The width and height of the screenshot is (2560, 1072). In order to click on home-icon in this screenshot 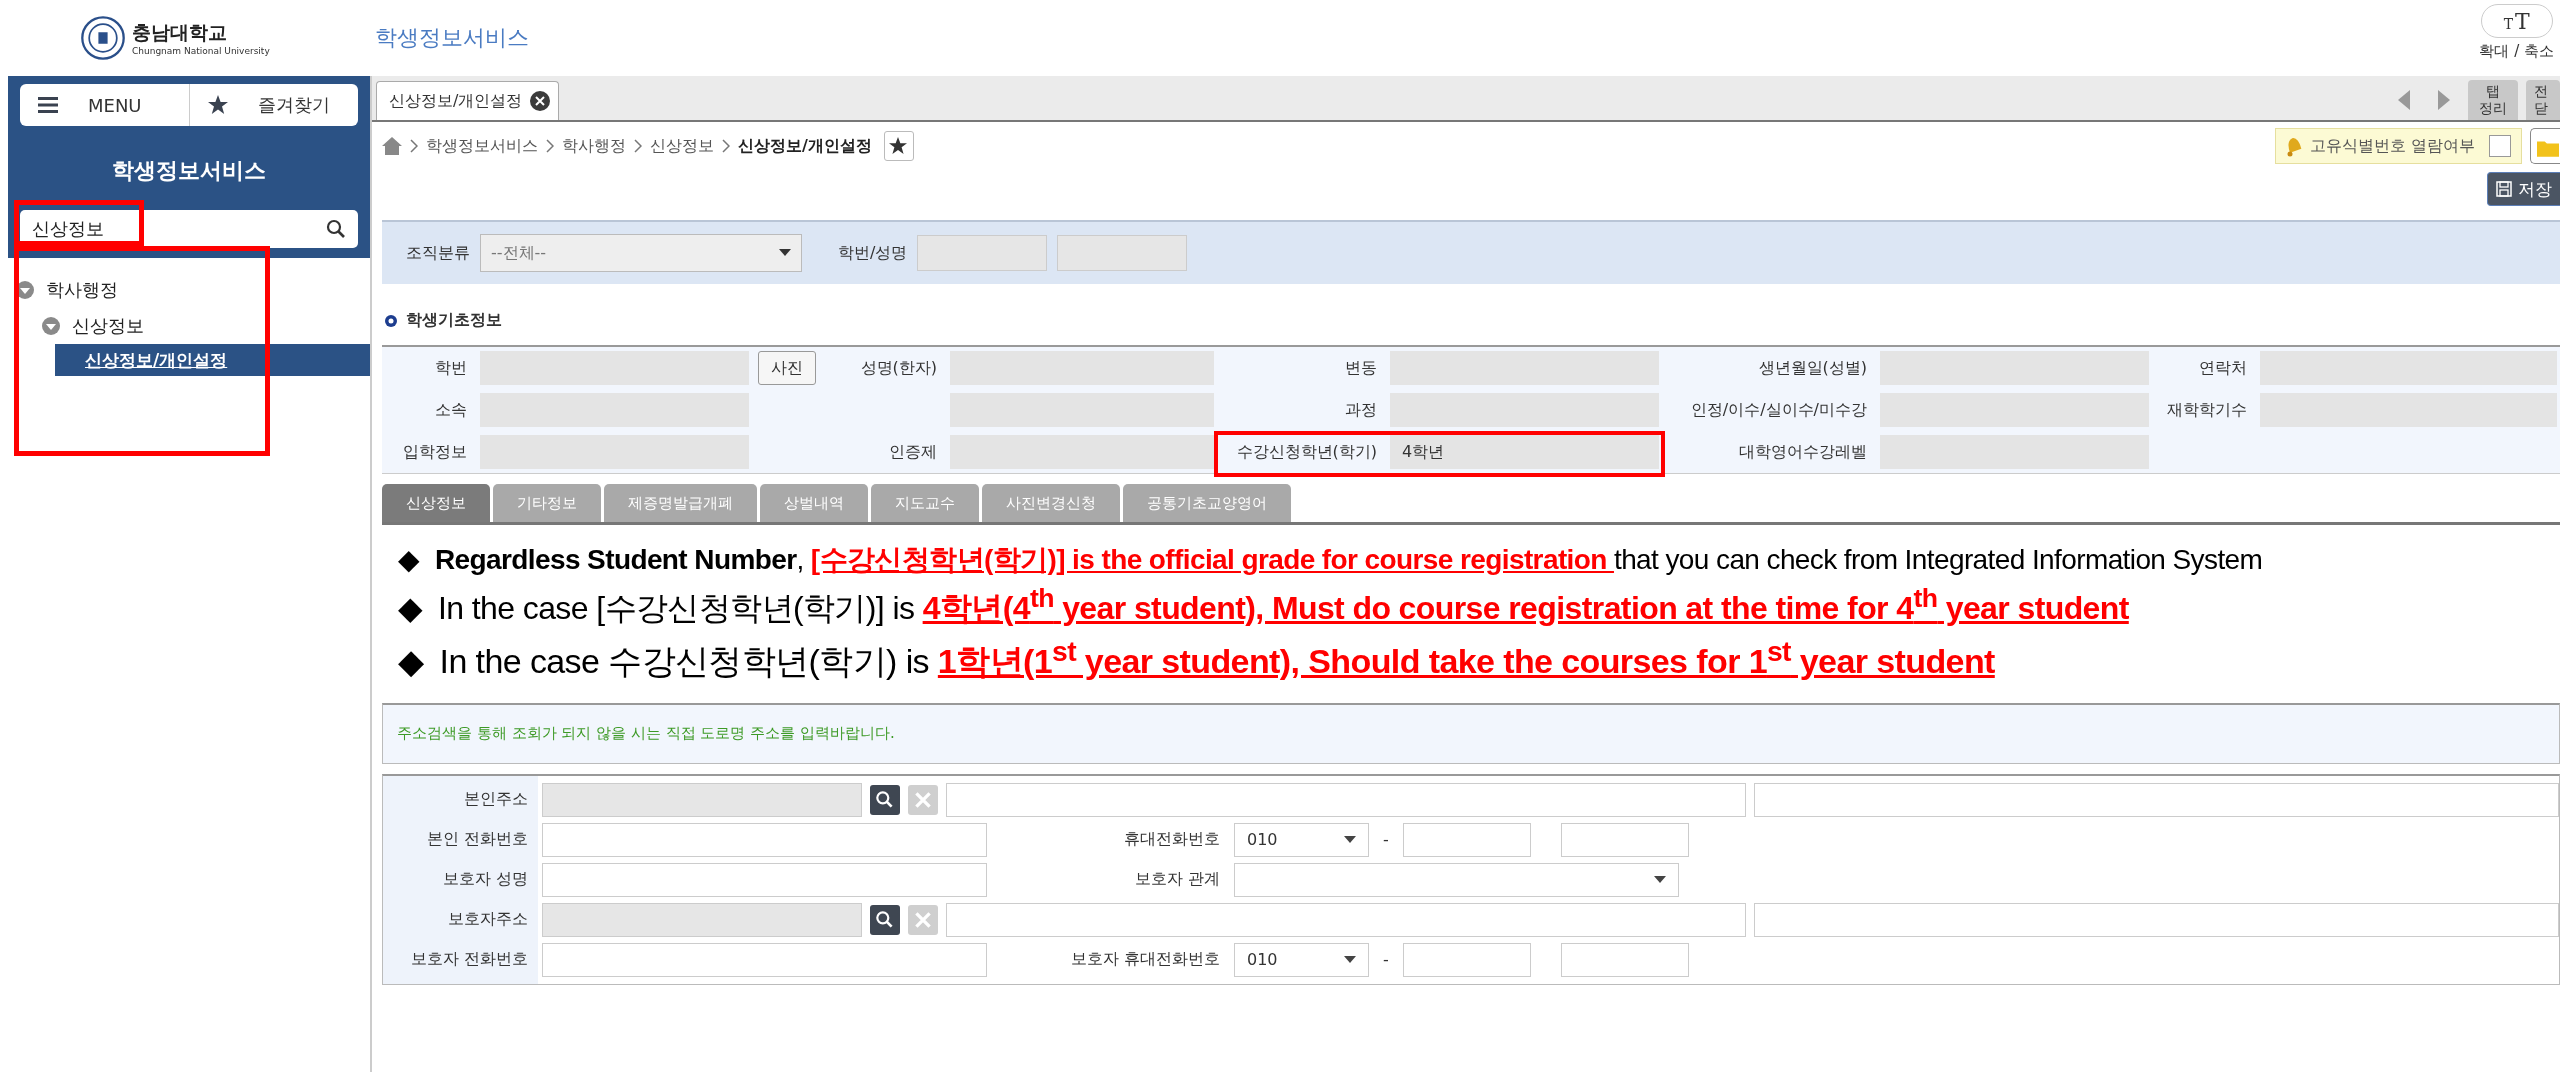, I will do `click(392, 146)`.